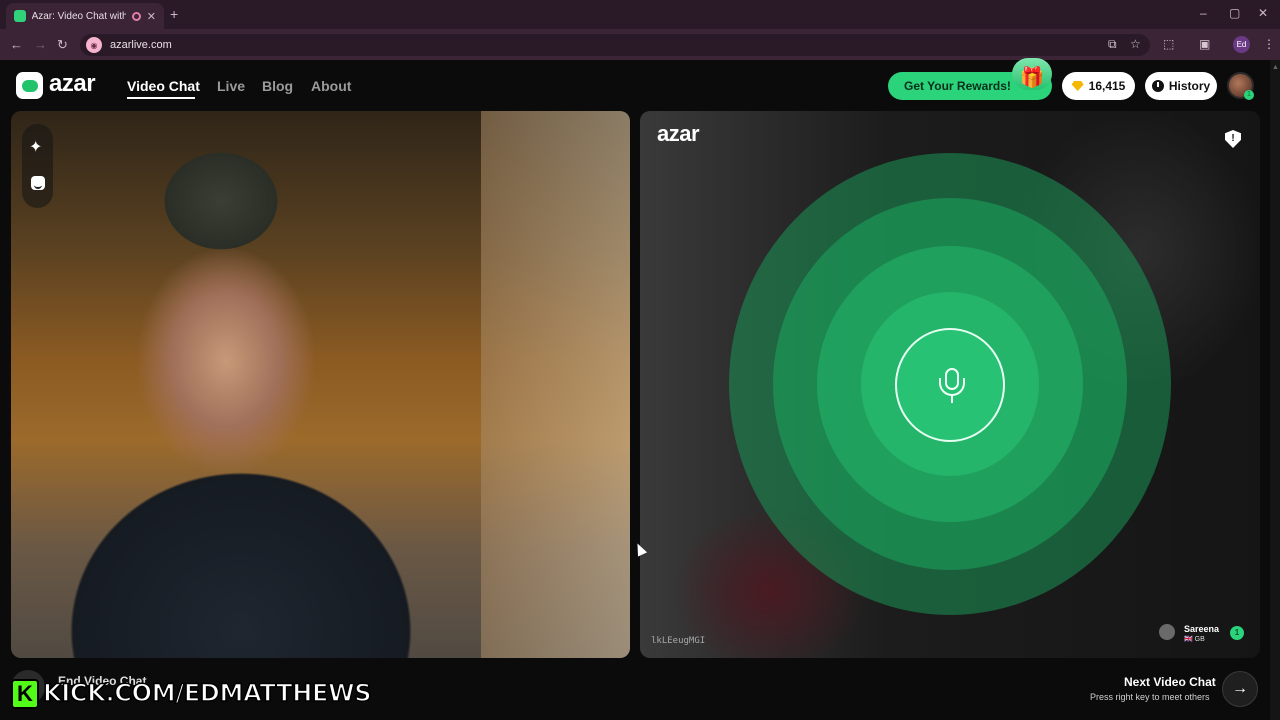 This screenshot has height=720, width=1280. What do you see at coordinates (174, 14) in the screenshot?
I see `new-tab-button: +` at bounding box center [174, 14].